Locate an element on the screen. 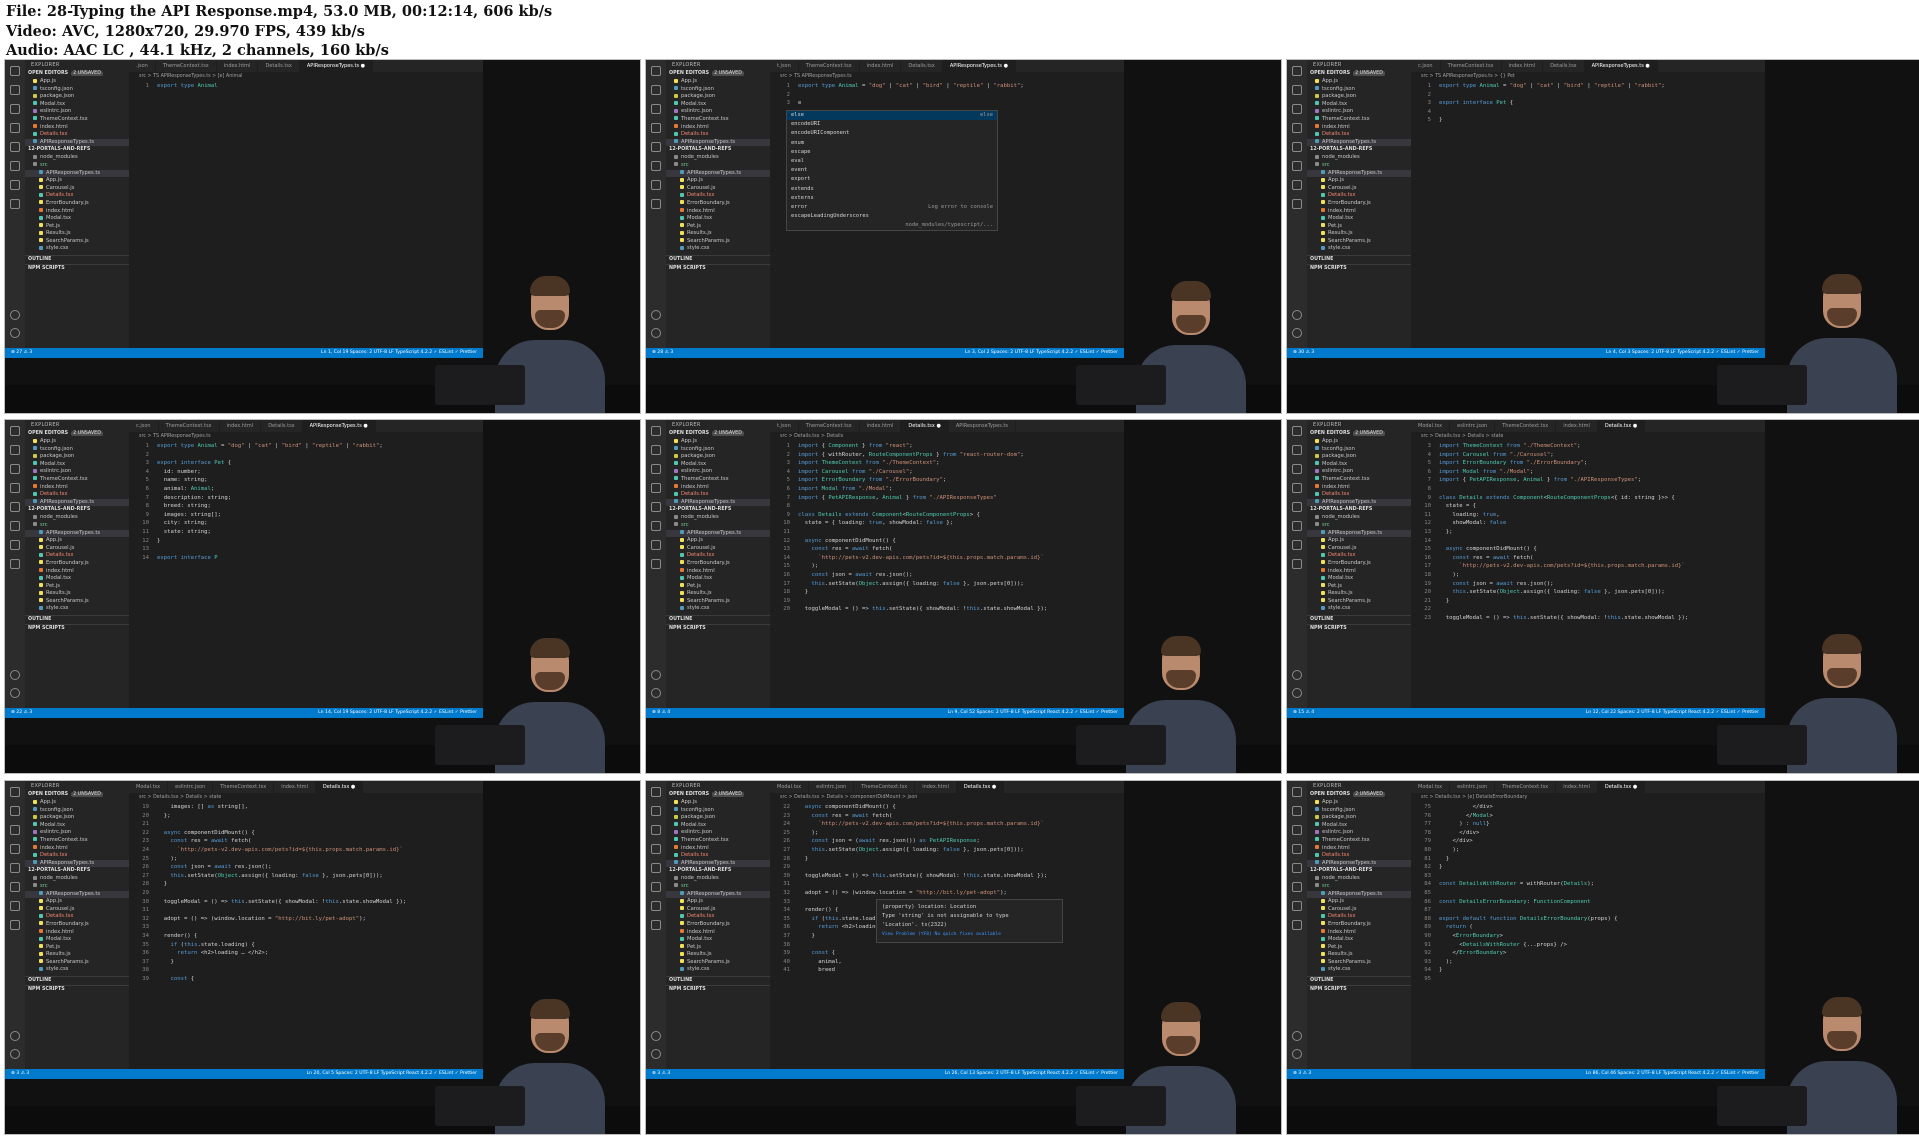  suggestion-item: error Log error to console is located at coordinates (892, 207).